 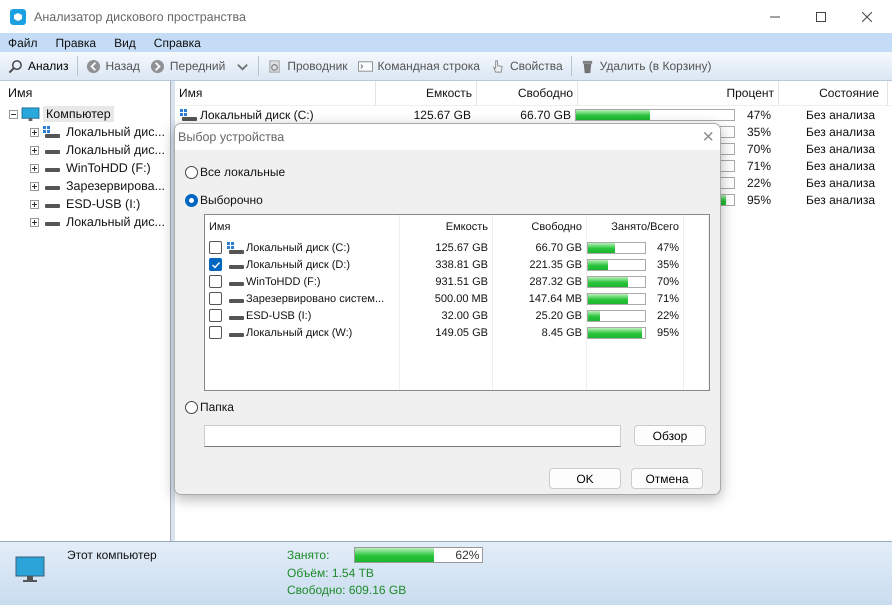 What do you see at coordinates (112, 555) in the screenshot?
I see `computer-label: Этот компьютер` at bounding box center [112, 555].